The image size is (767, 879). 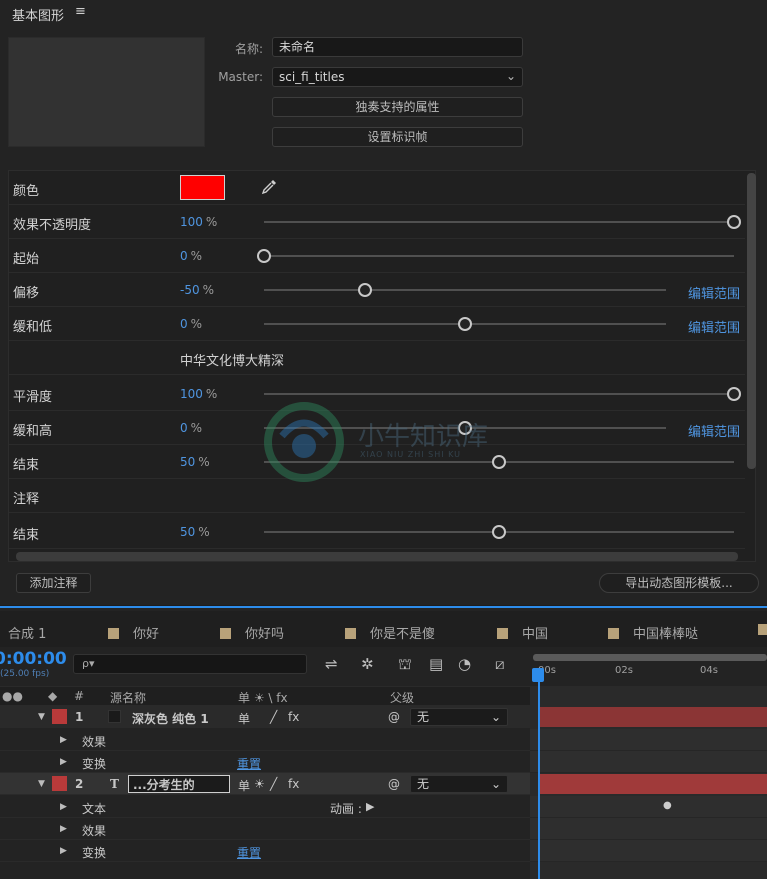 What do you see at coordinates (252, 632) in the screenshot?
I see `tab-nihaoma: 你好吗` at bounding box center [252, 632].